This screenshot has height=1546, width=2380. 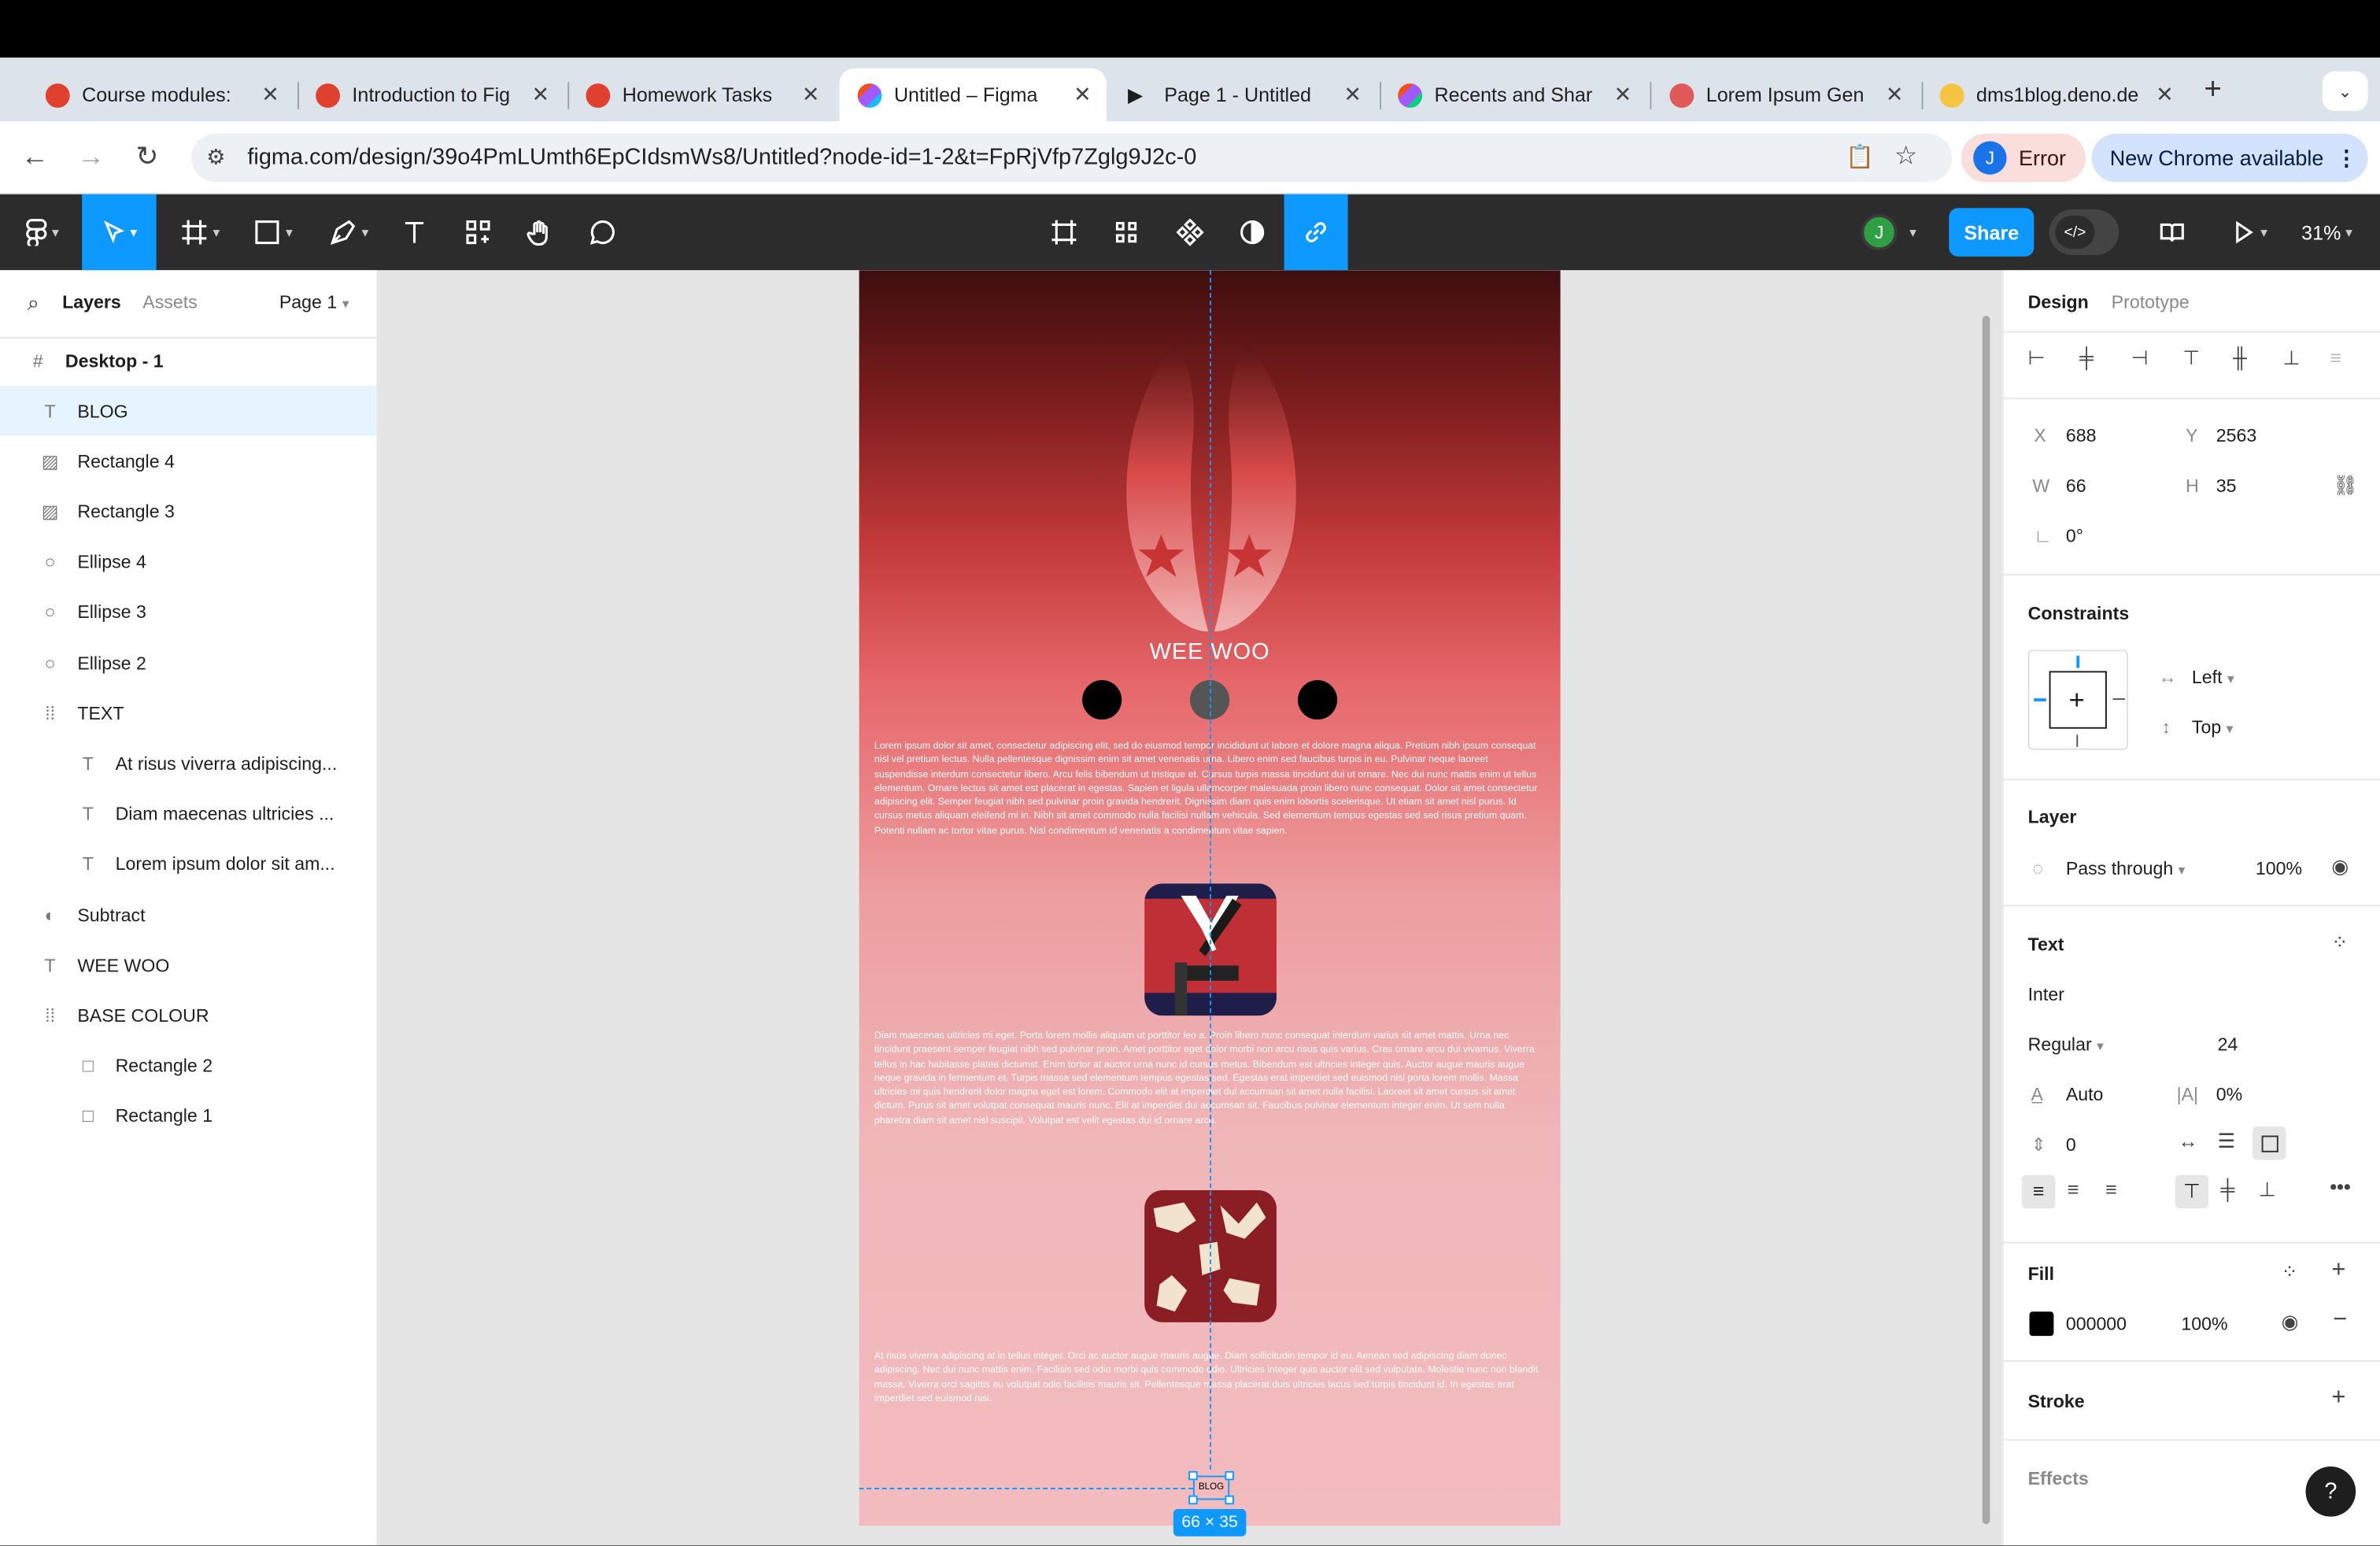 I want to click on align-center-v-icon: ╫, so click(x=2240, y=357).